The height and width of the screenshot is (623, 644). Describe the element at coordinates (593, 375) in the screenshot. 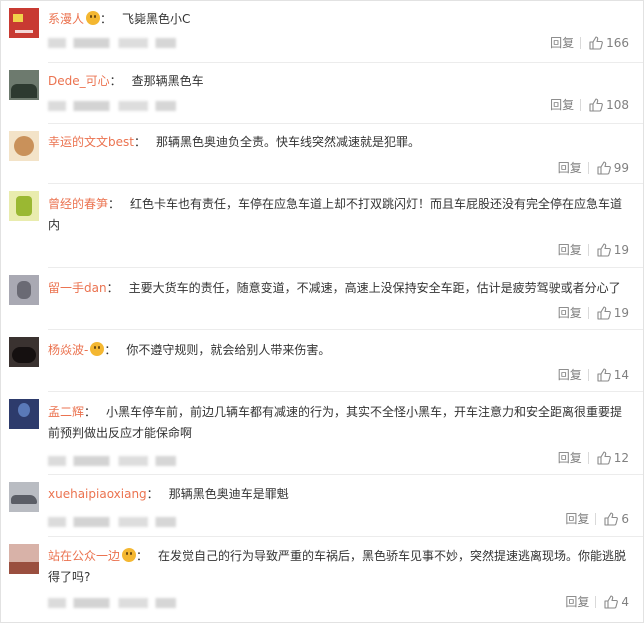

I see `comment-actions: 回复 14` at that location.